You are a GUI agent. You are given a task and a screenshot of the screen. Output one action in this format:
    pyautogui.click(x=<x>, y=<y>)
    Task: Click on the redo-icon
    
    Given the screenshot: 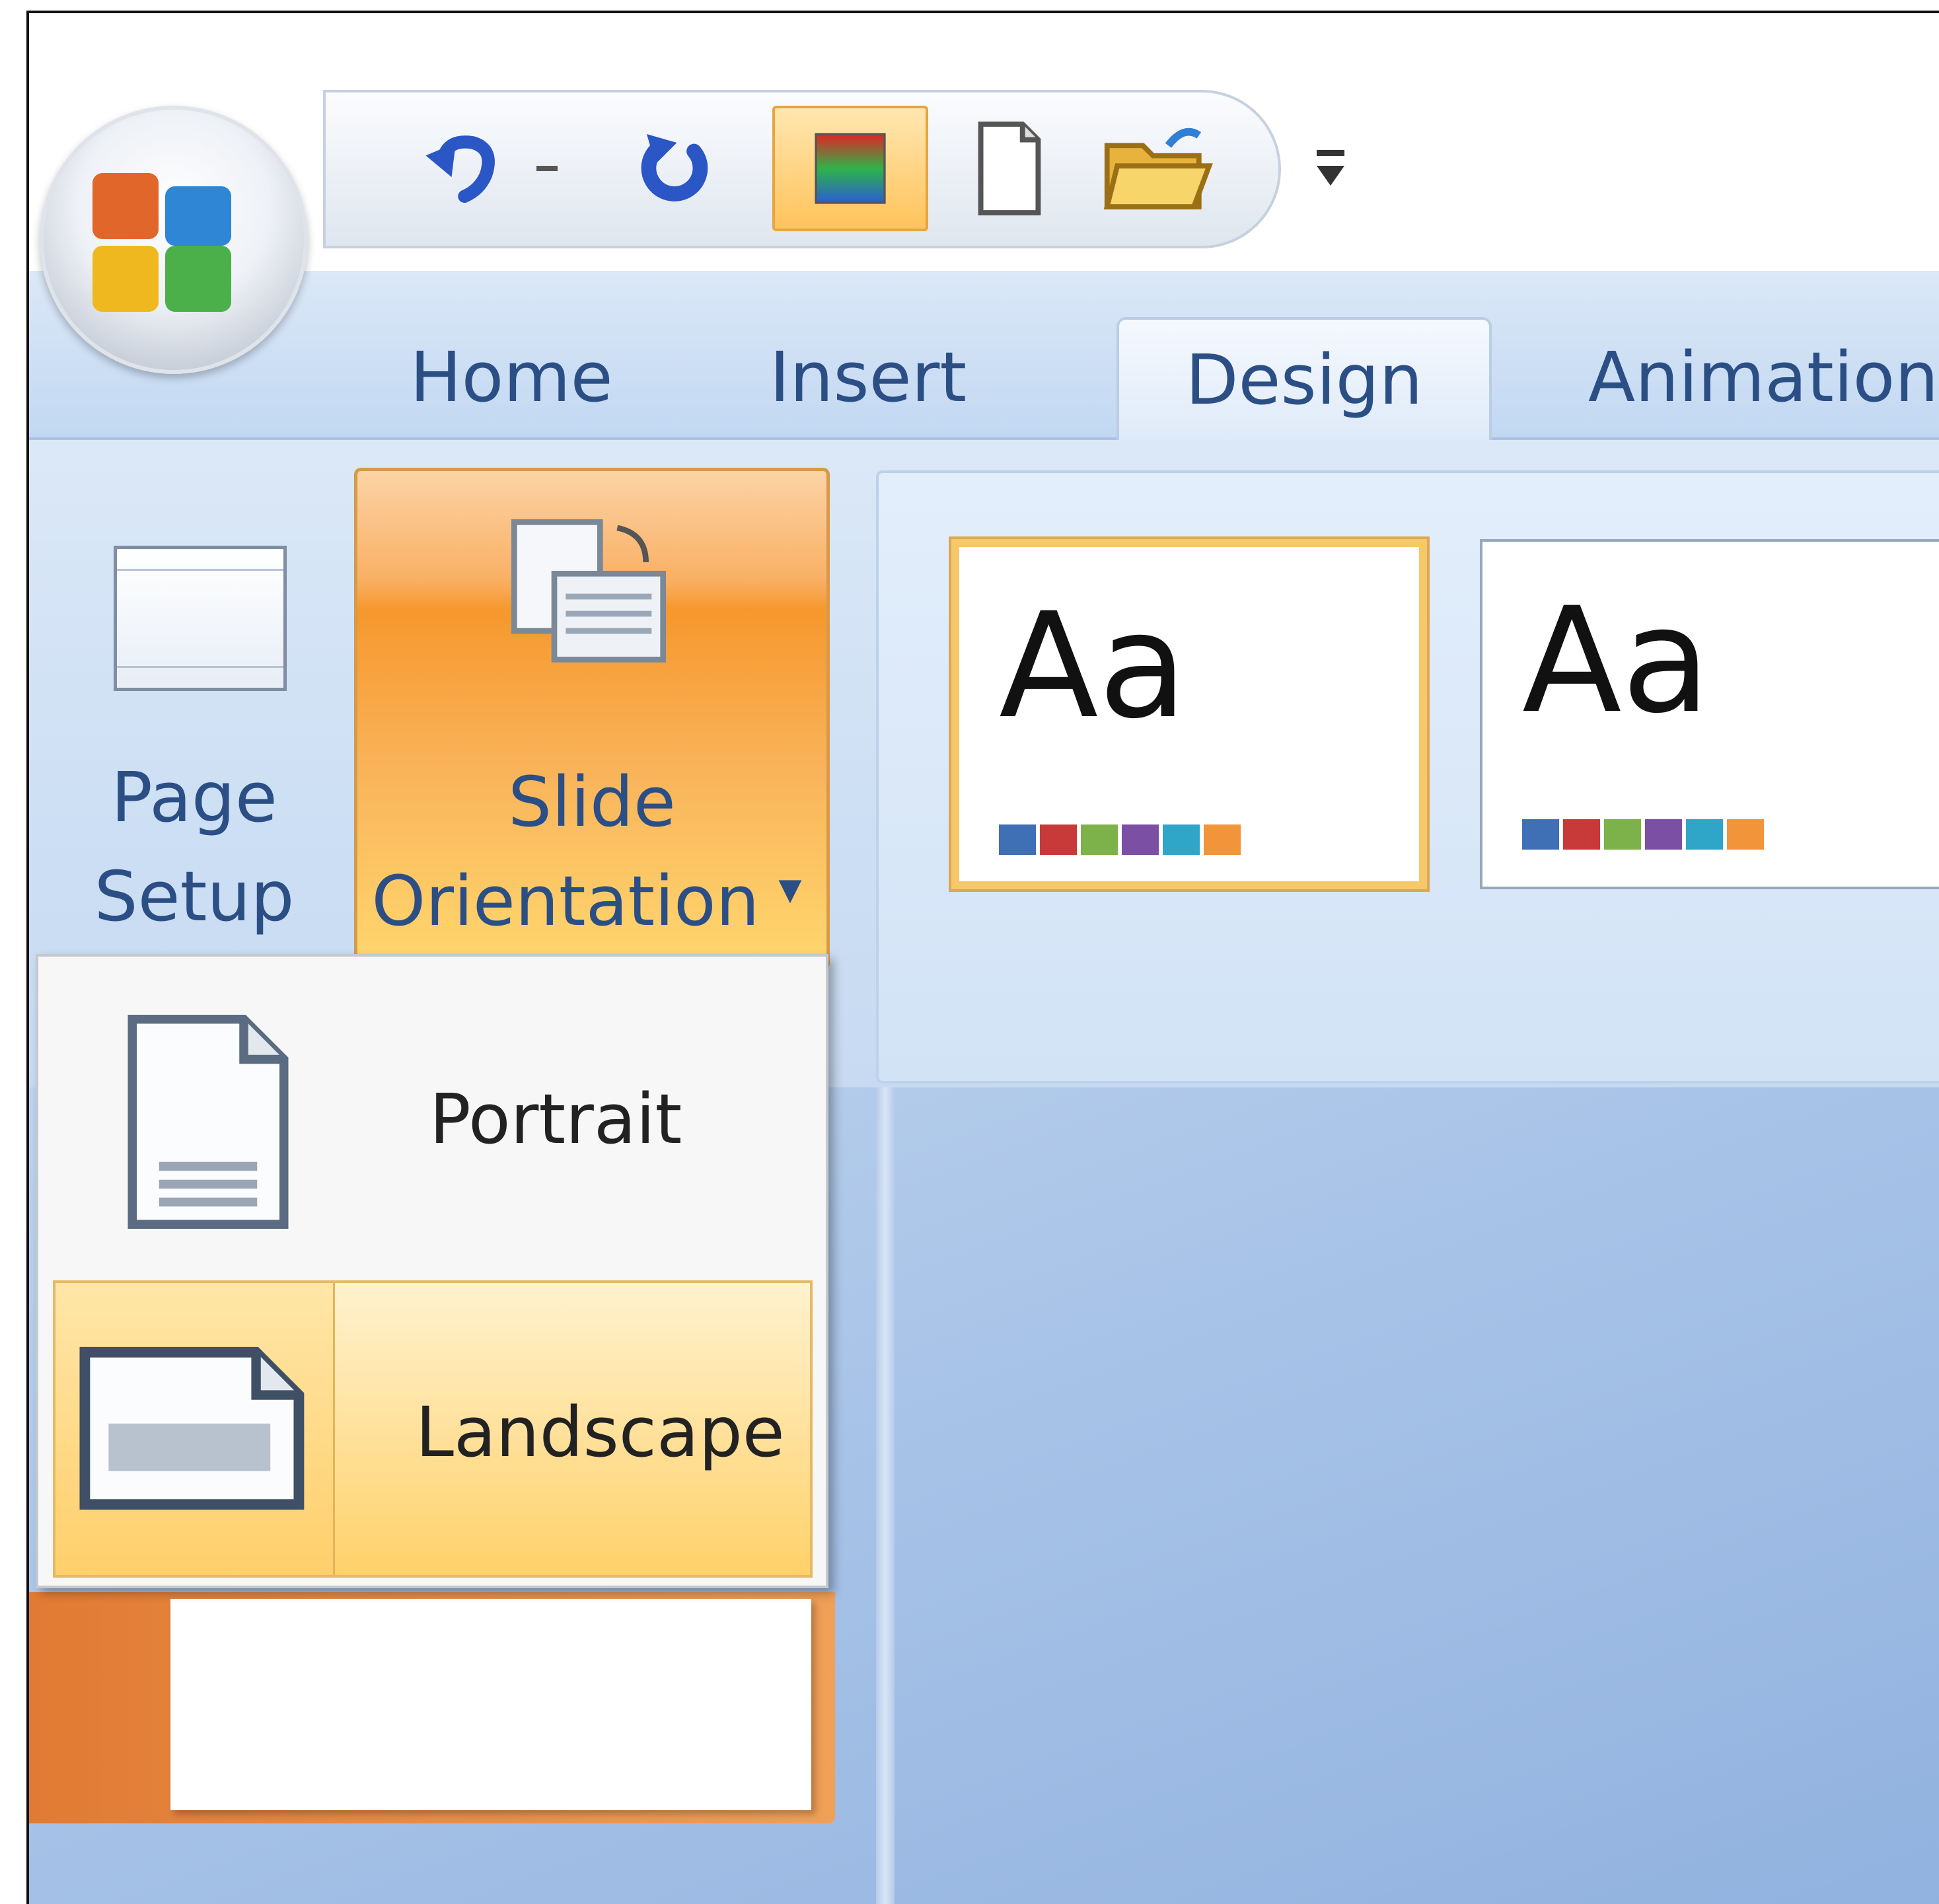 What is the action you would take?
    pyautogui.click(x=674, y=167)
    